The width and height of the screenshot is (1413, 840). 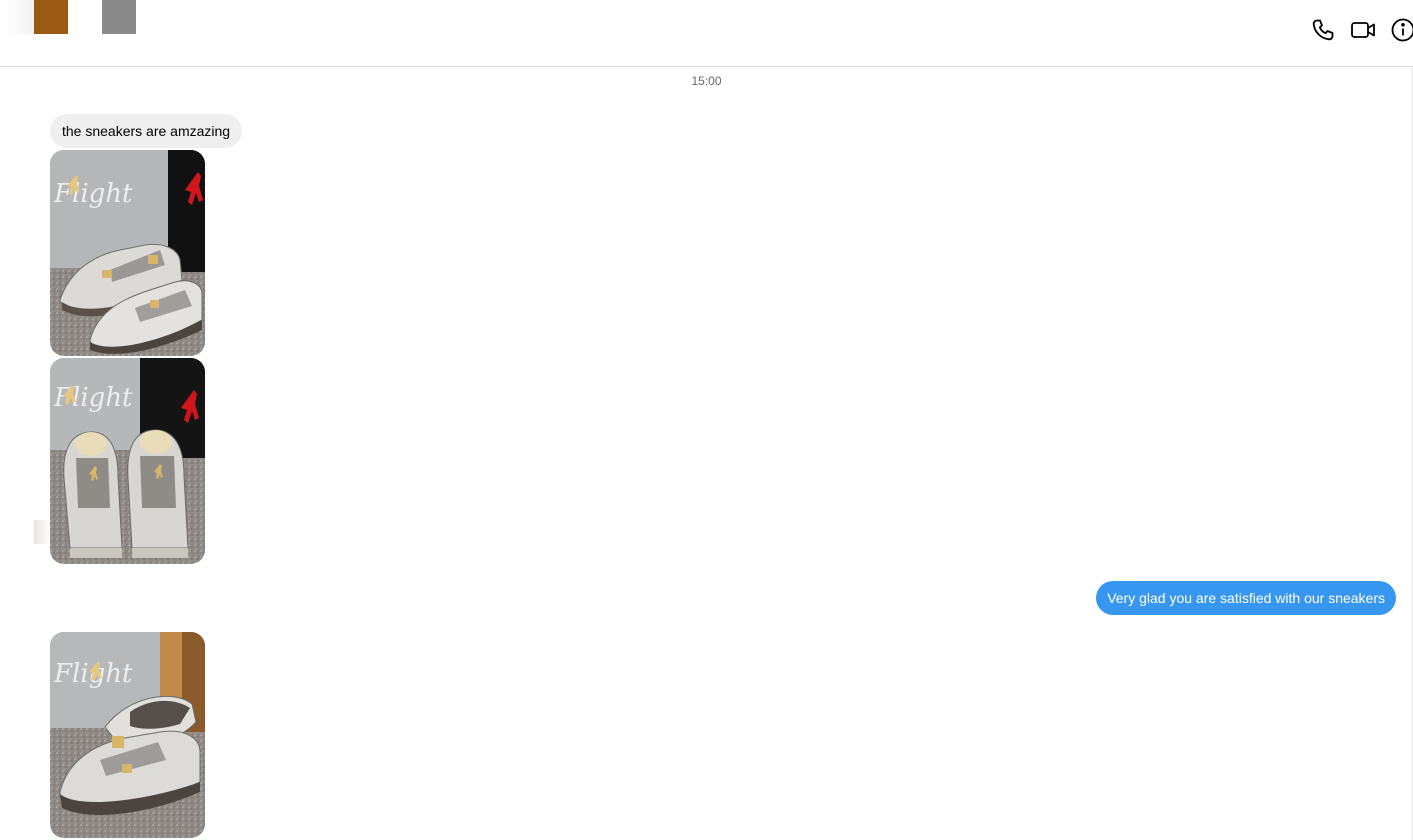 I want to click on decorative-fade, so click(x=42, y=532).